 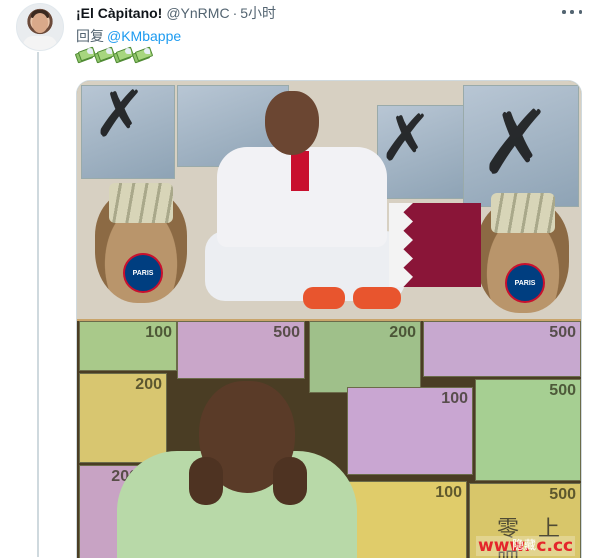 I want to click on moneybag-right: PARIS, so click(x=523, y=253).